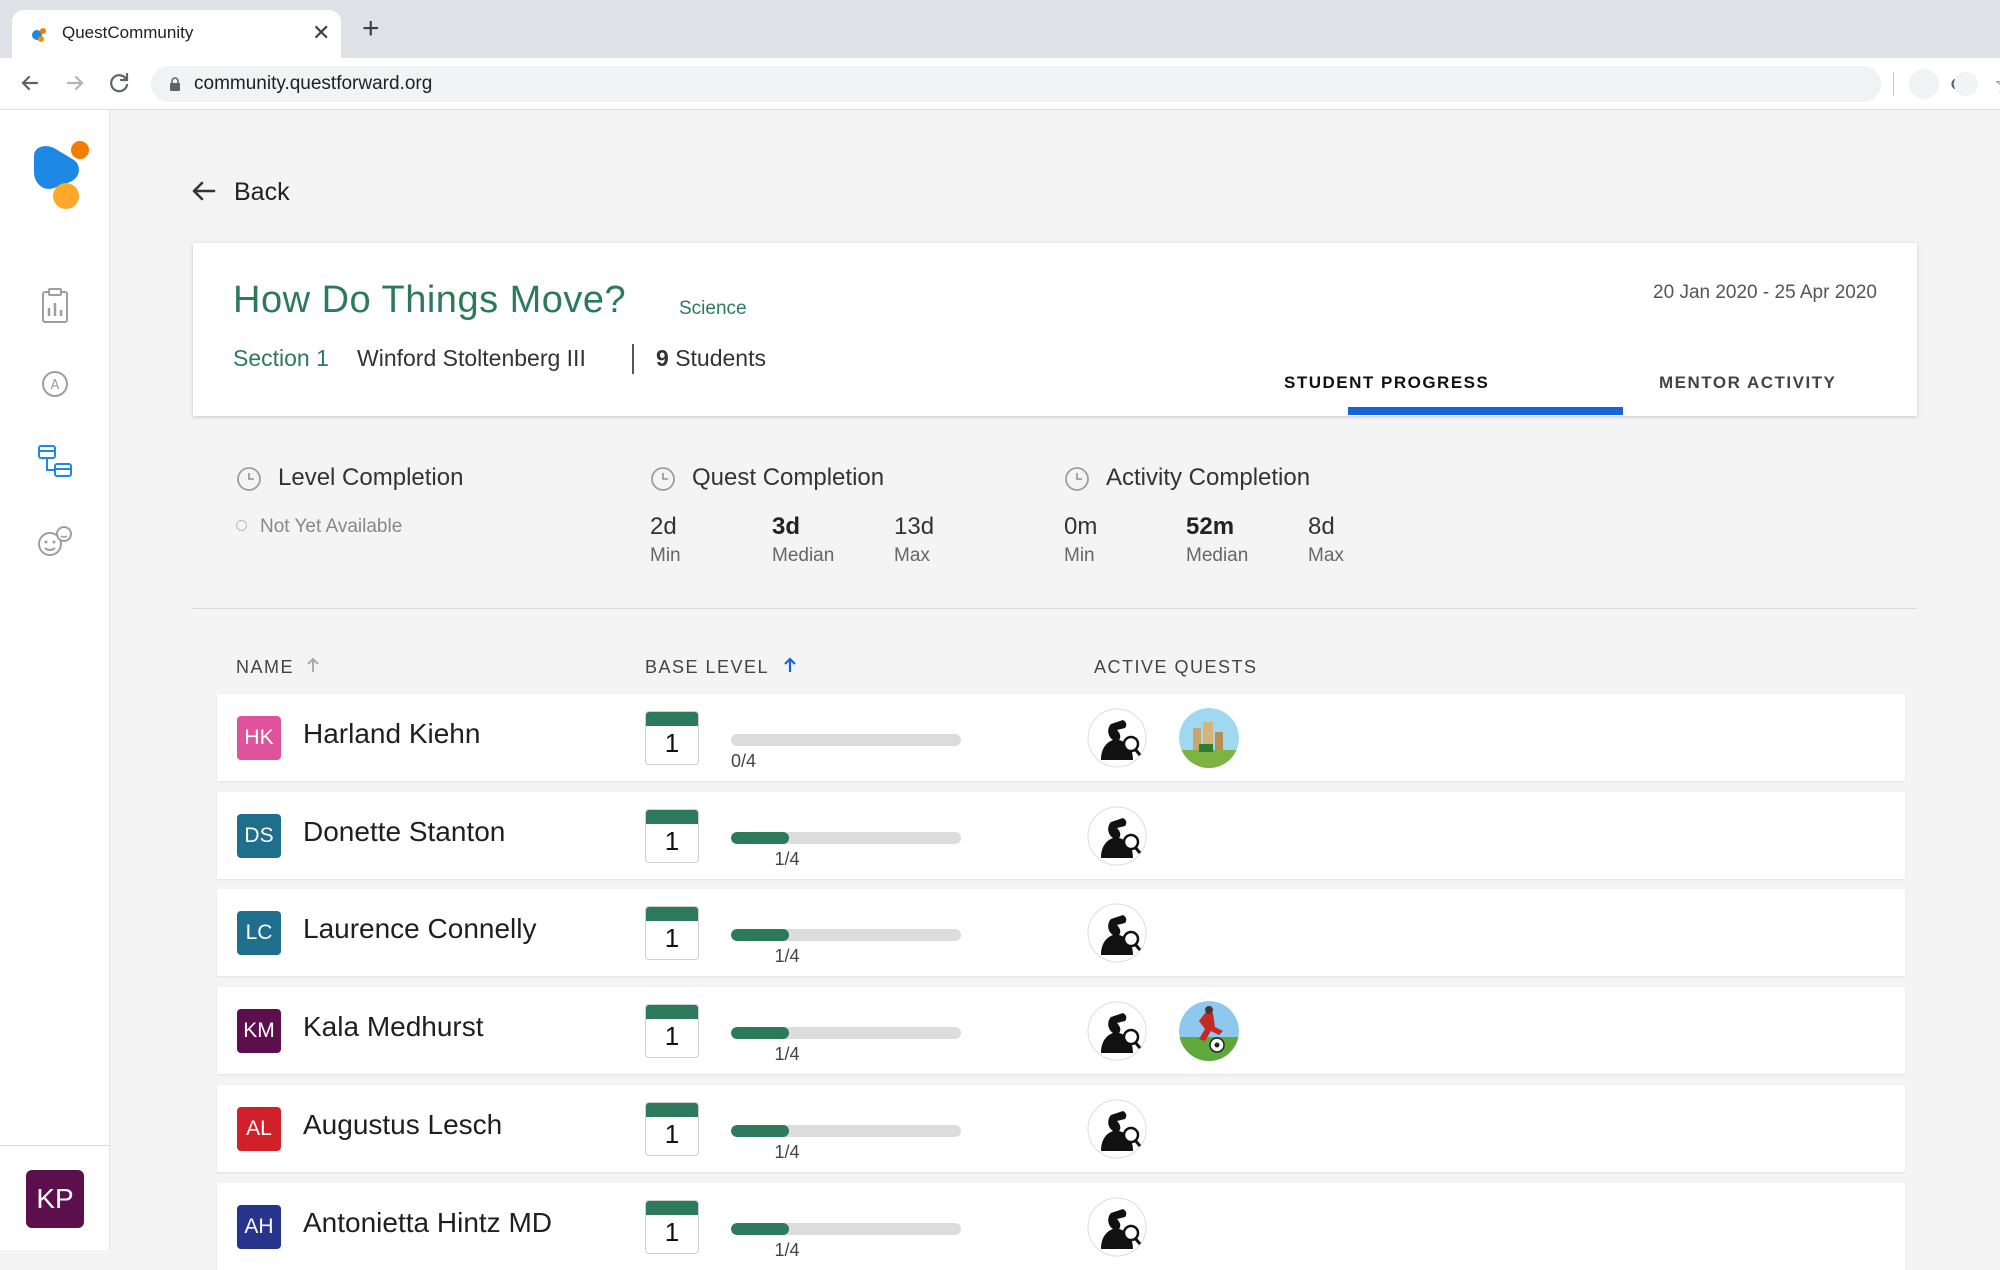  What do you see at coordinates (1000, 29) in the screenshot?
I see `browser-tabstrip: QuestCommunity ✕ +` at bounding box center [1000, 29].